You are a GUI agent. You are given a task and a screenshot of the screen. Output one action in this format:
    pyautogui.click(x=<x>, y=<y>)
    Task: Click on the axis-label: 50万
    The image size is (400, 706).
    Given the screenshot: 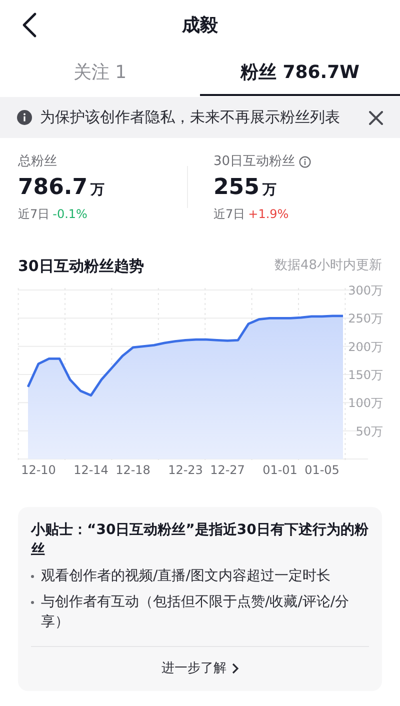 What is the action you would take?
    pyautogui.click(x=369, y=431)
    